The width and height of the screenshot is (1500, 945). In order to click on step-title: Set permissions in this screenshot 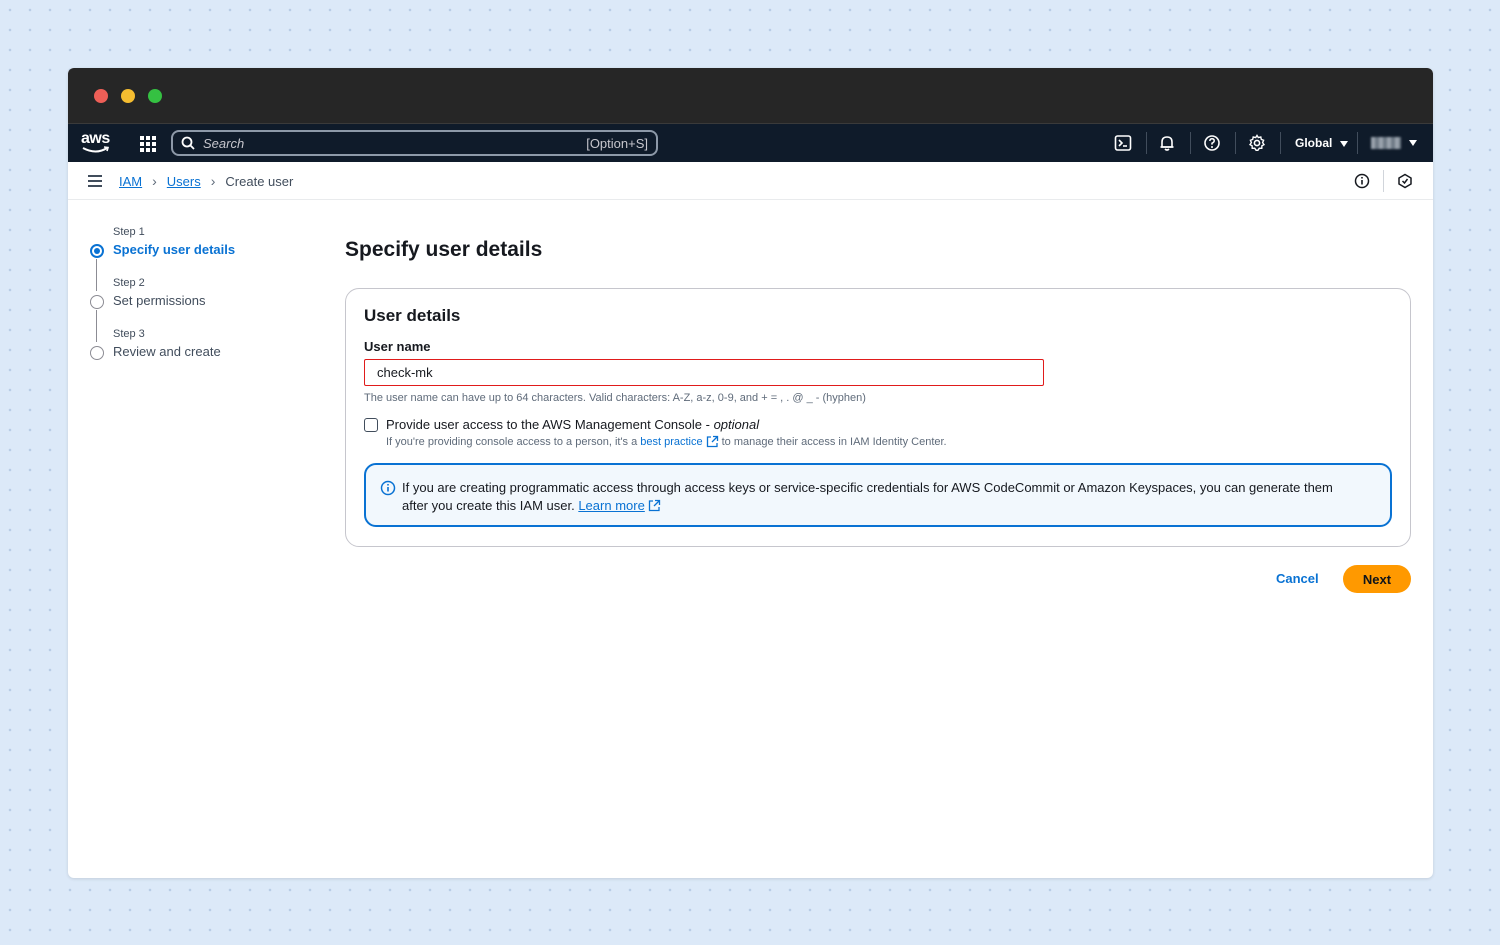, I will do `click(159, 300)`.